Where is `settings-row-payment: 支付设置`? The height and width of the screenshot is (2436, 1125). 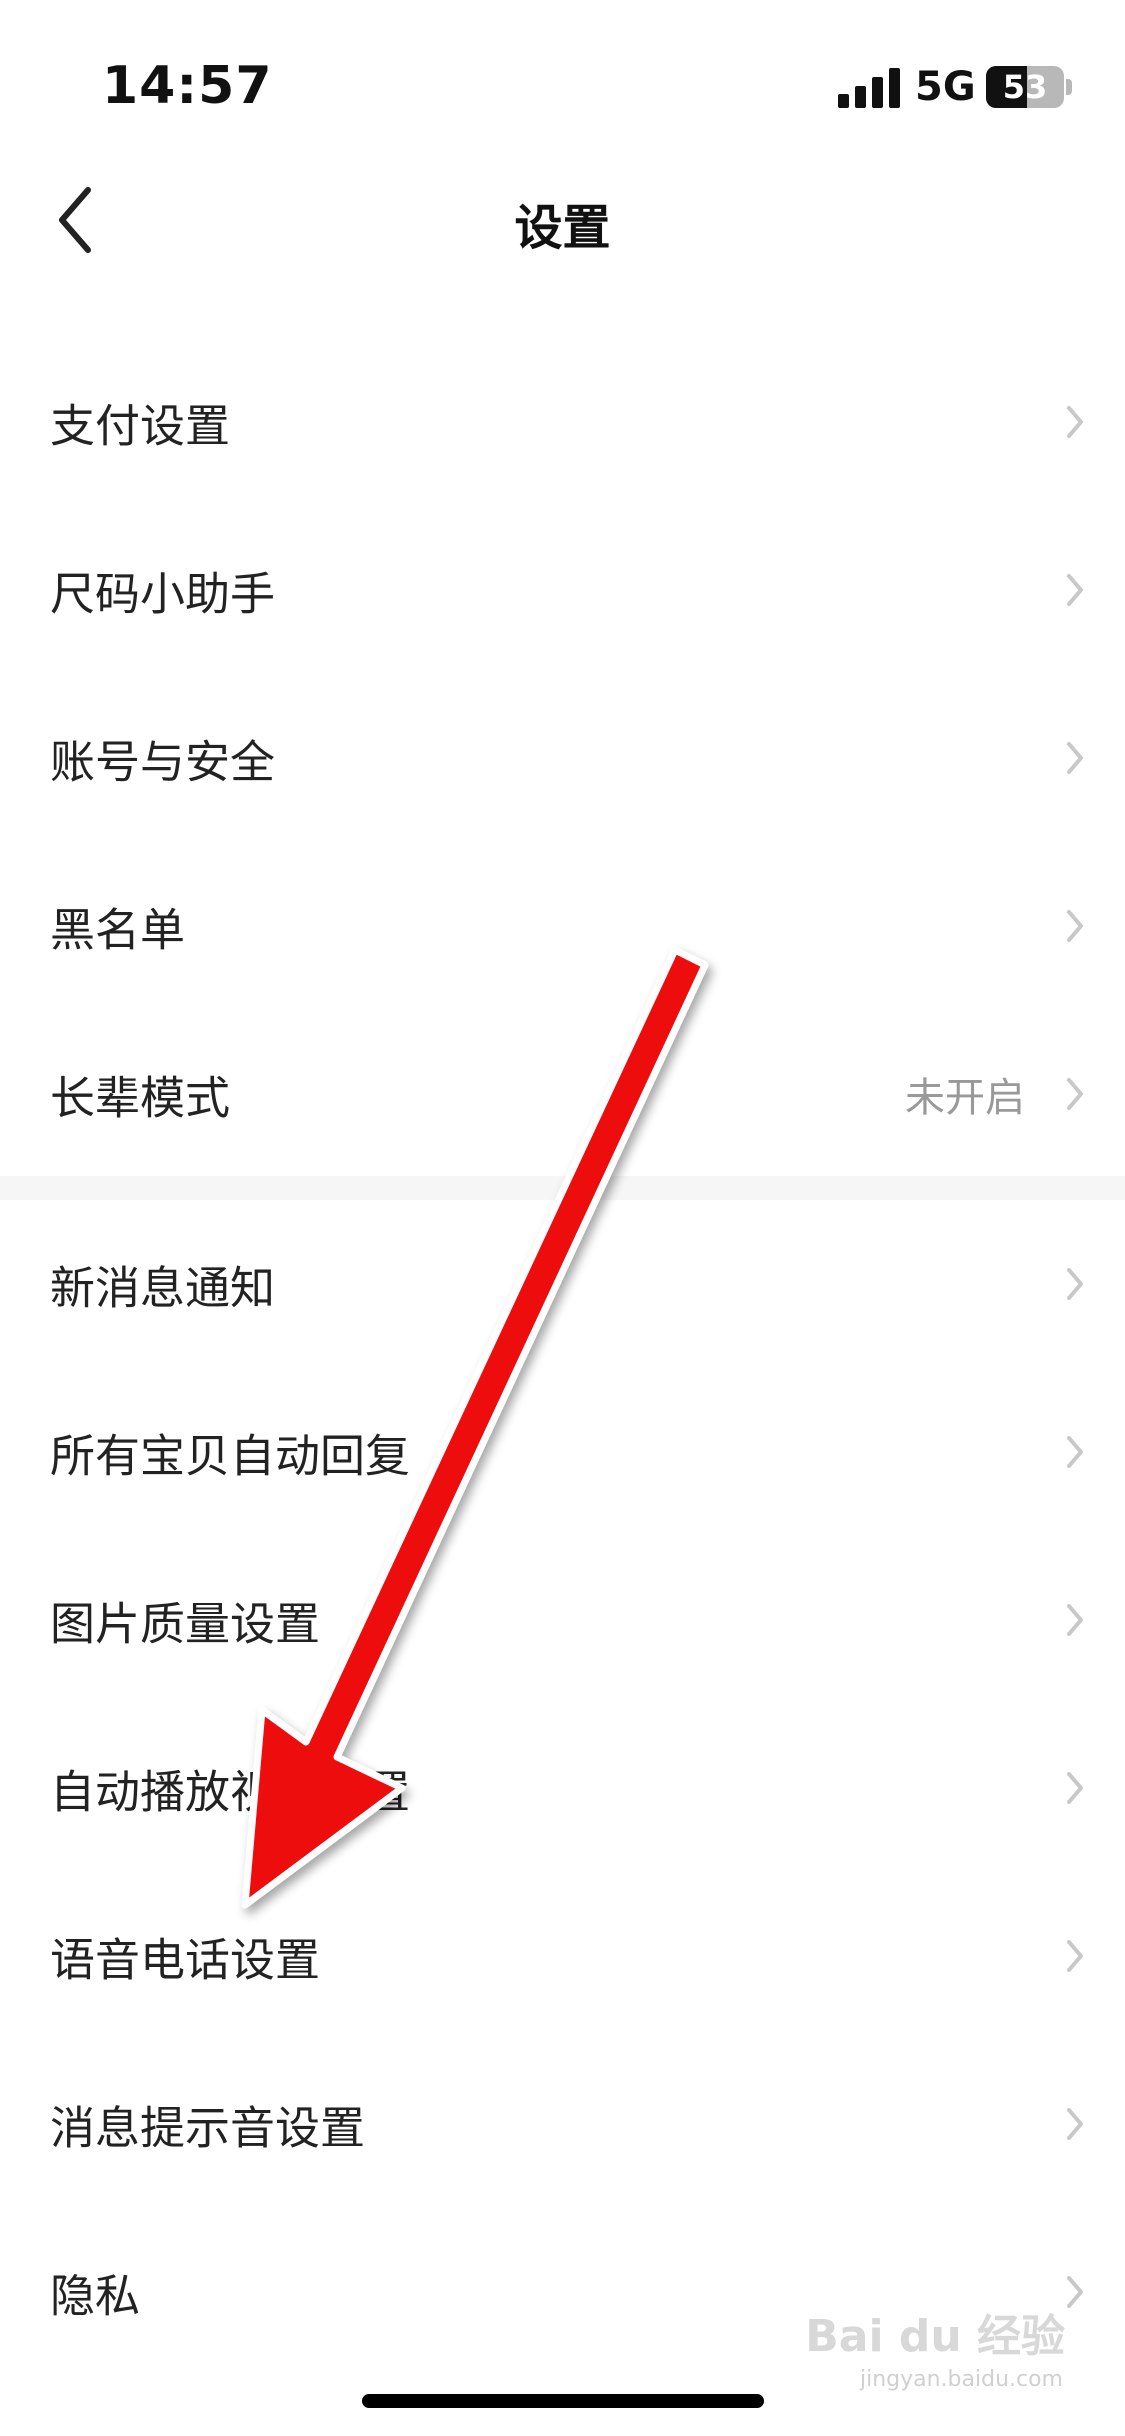 settings-row-payment: 支付设置 is located at coordinates (562, 422).